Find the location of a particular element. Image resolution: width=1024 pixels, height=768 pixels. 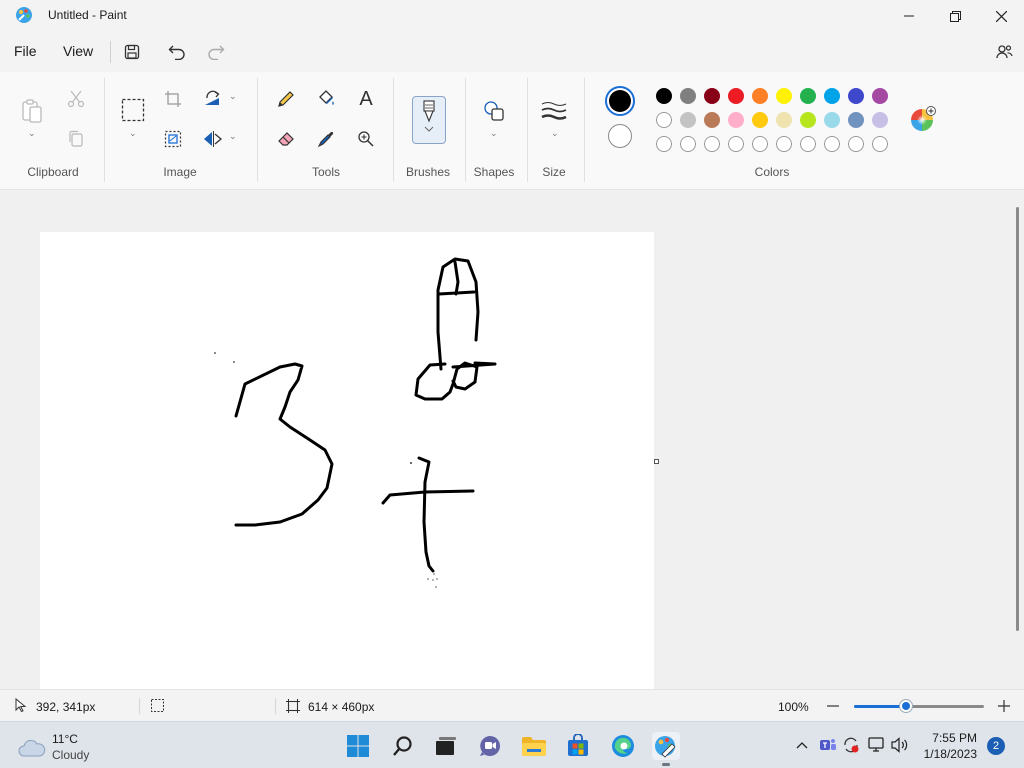

copy-icon is located at coordinates (76, 139).